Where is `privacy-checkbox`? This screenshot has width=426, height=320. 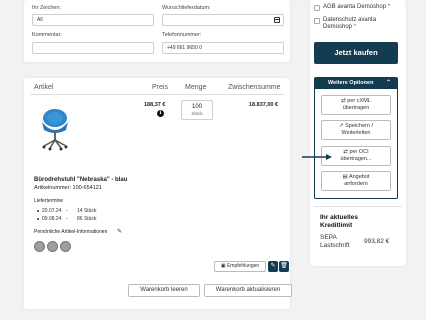 privacy-checkbox is located at coordinates (317, 21).